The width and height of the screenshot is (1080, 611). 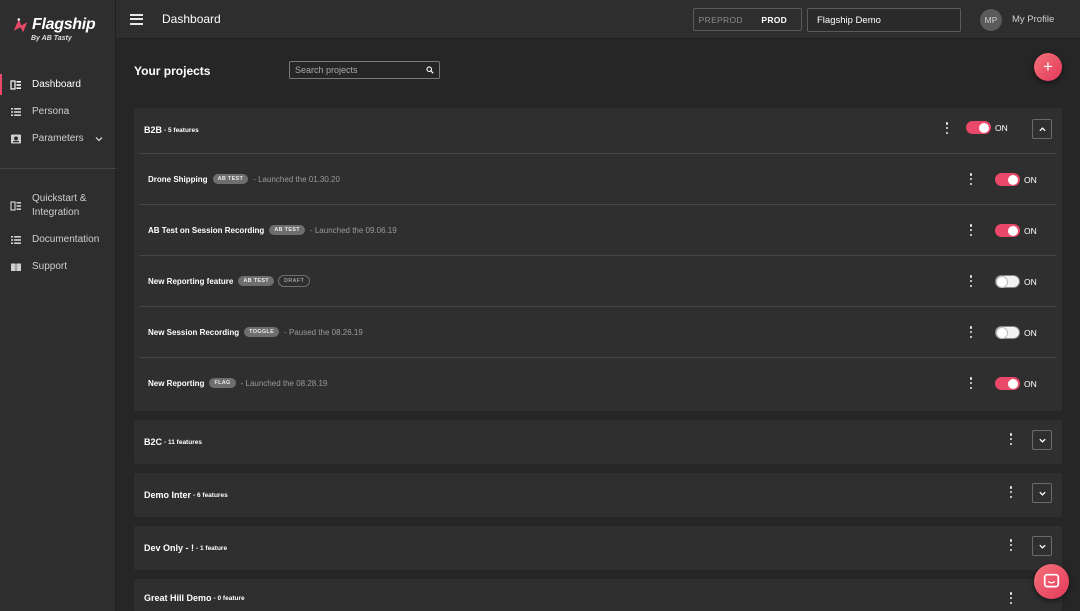 I want to click on sidebar-divider, so click(x=58, y=168).